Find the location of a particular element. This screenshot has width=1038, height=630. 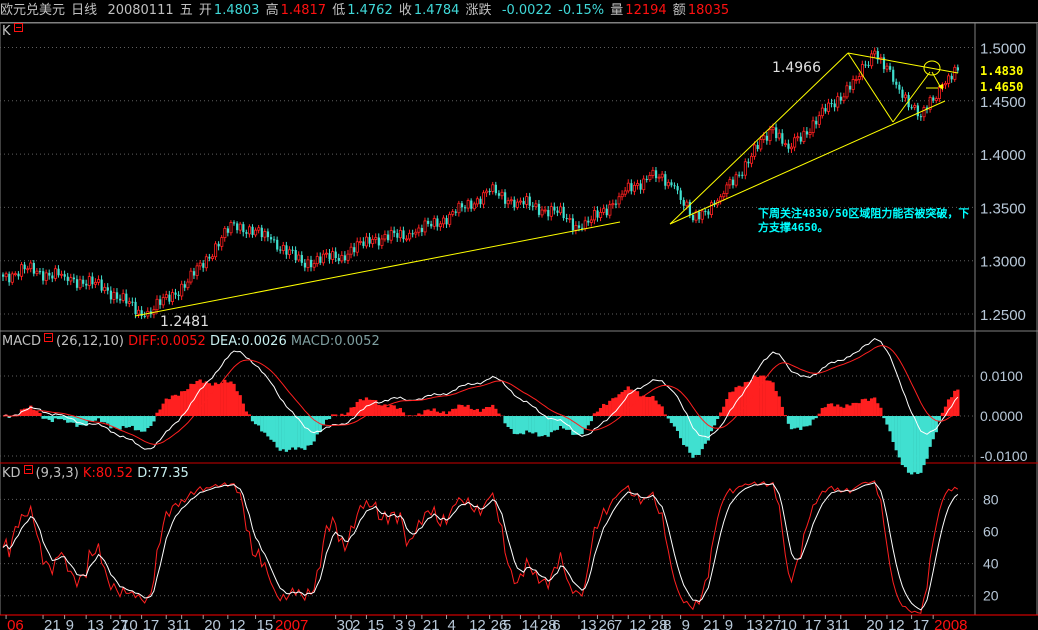

macd-dea: DEA:0.0026 is located at coordinates (248, 341).